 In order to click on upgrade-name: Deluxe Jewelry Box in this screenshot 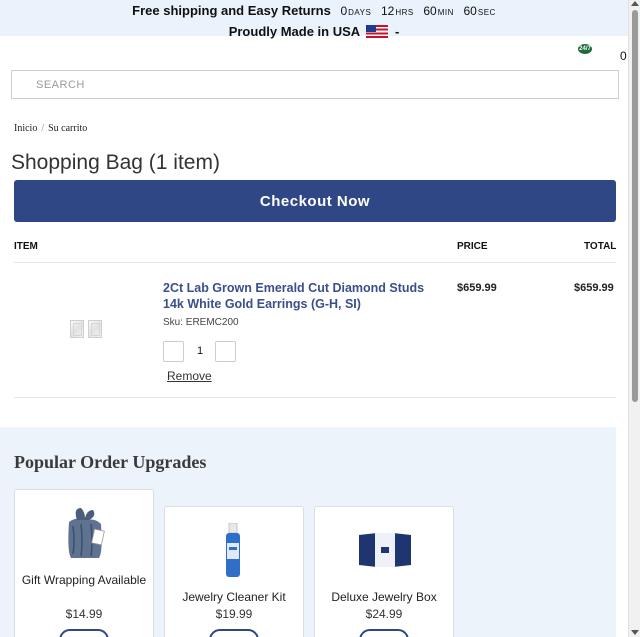, I will do `click(384, 597)`.